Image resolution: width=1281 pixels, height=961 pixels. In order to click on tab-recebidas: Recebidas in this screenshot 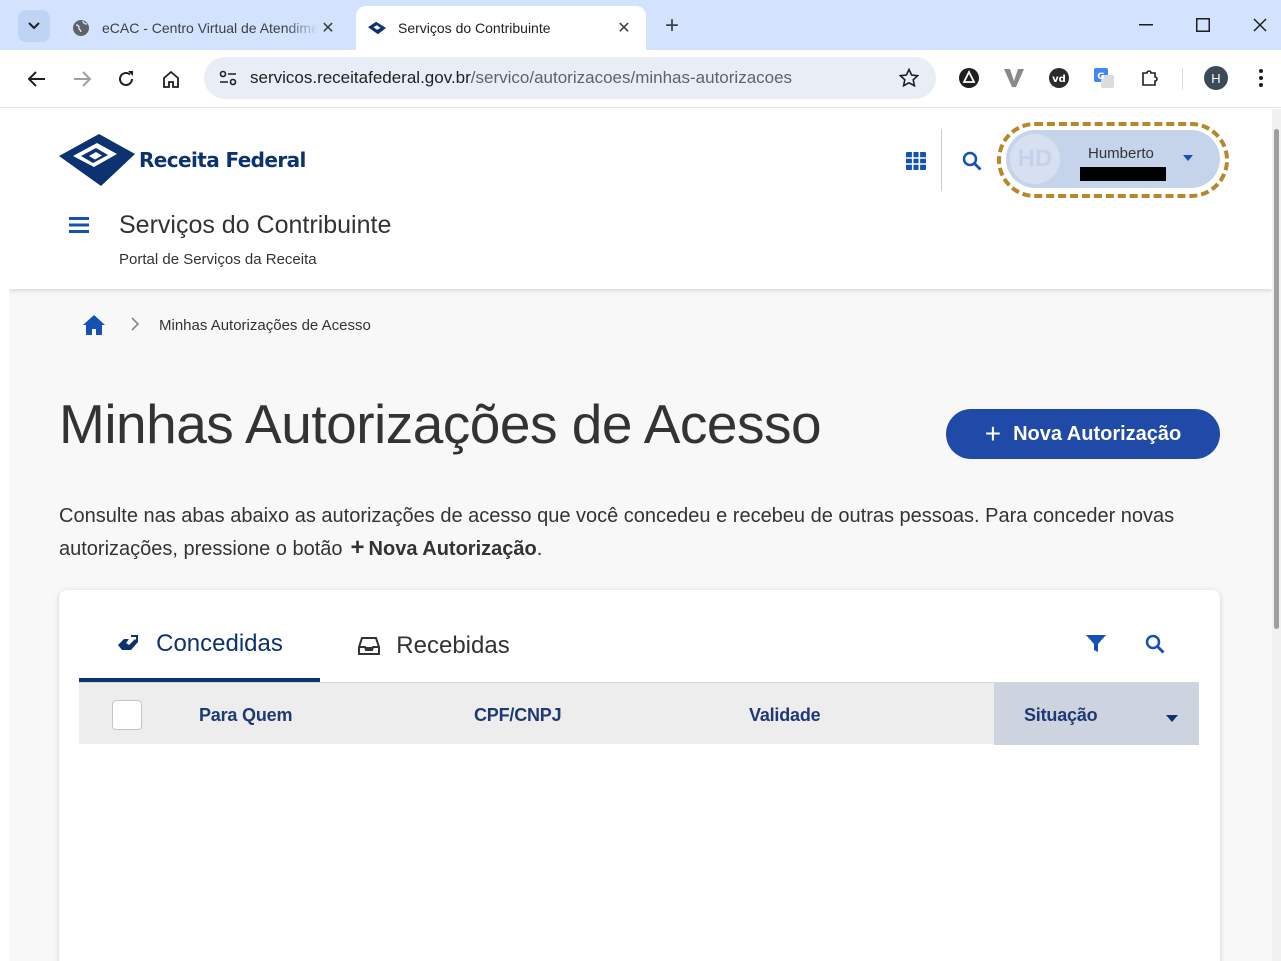, I will do `click(434, 646)`.